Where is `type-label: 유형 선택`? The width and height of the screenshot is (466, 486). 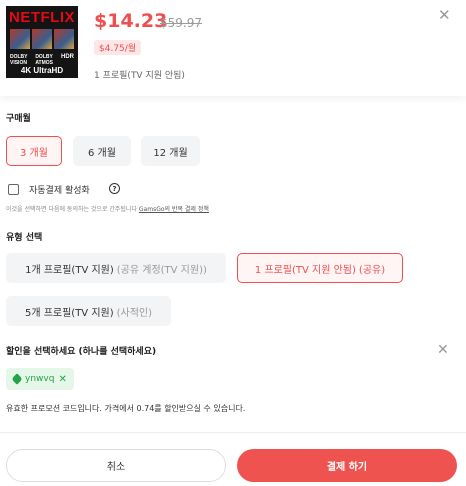 type-label: 유형 선택 is located at coordinates (24, 238).